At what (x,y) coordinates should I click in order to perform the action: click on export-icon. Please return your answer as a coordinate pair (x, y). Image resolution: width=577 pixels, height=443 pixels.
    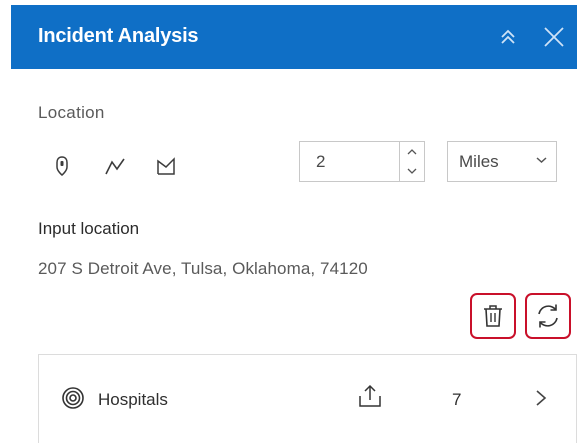
    Looking at the image, I should click on (370, 395).